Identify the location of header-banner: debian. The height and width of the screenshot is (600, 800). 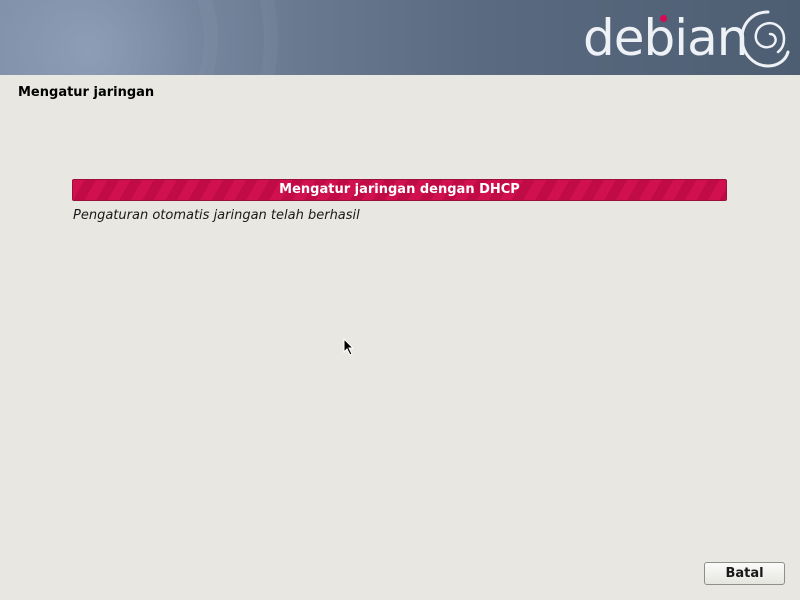
(400, 37).